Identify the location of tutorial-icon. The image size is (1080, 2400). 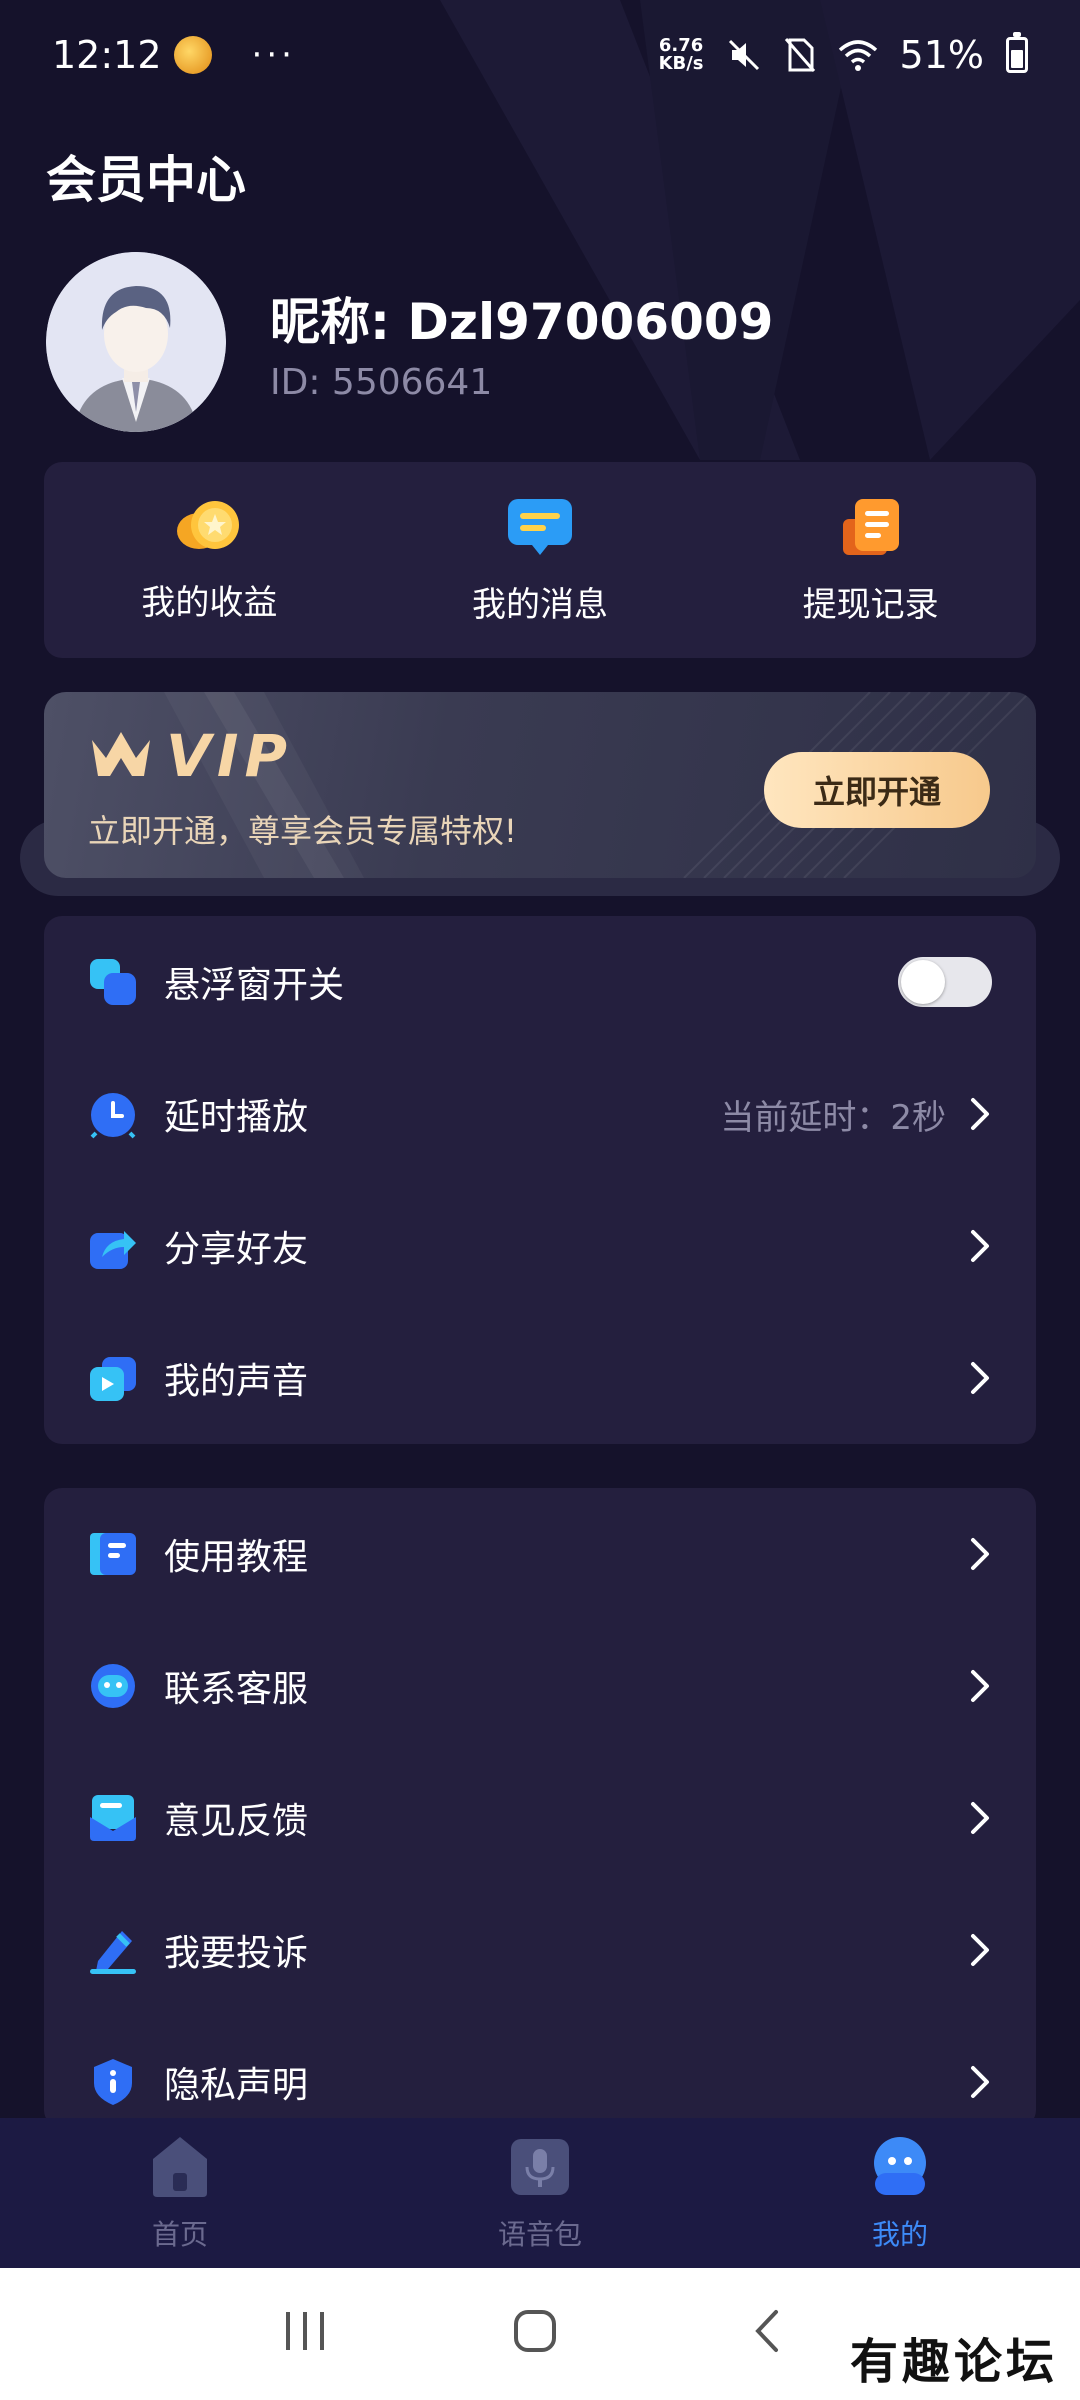
(113, 1554).